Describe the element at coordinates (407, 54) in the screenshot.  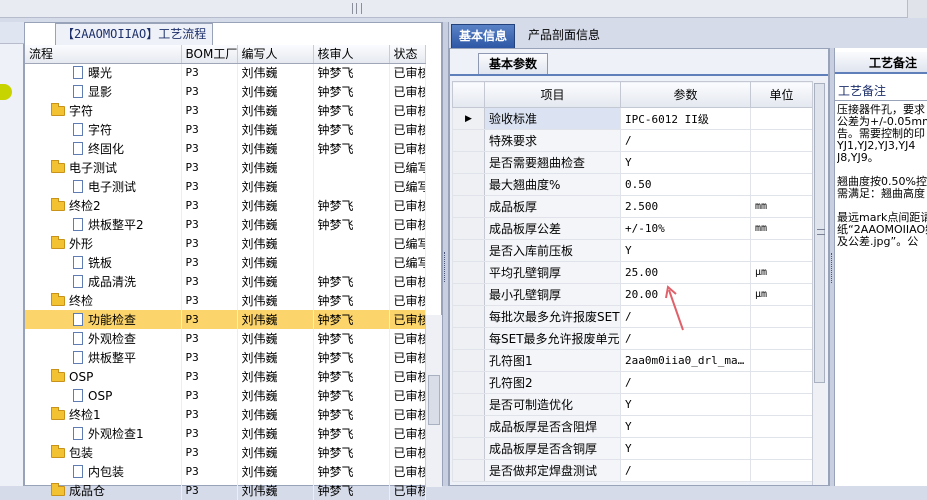
I see `column-header-status: 状态` at that location.